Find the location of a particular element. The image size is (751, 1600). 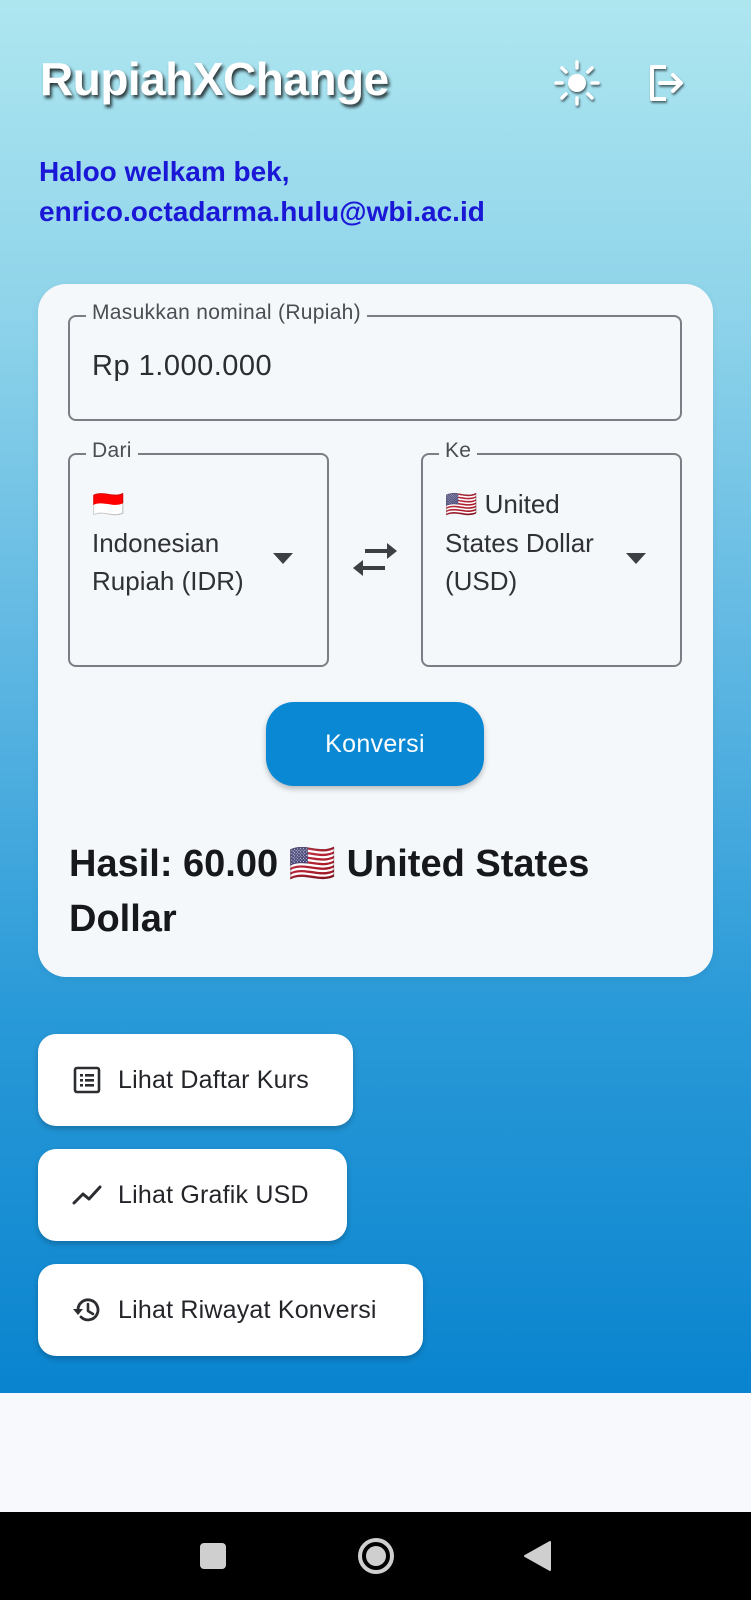

from-currency-select: Dari 🇮🇩 Indonesian Rupiah (IDR) is located at coordinates (198, 553).